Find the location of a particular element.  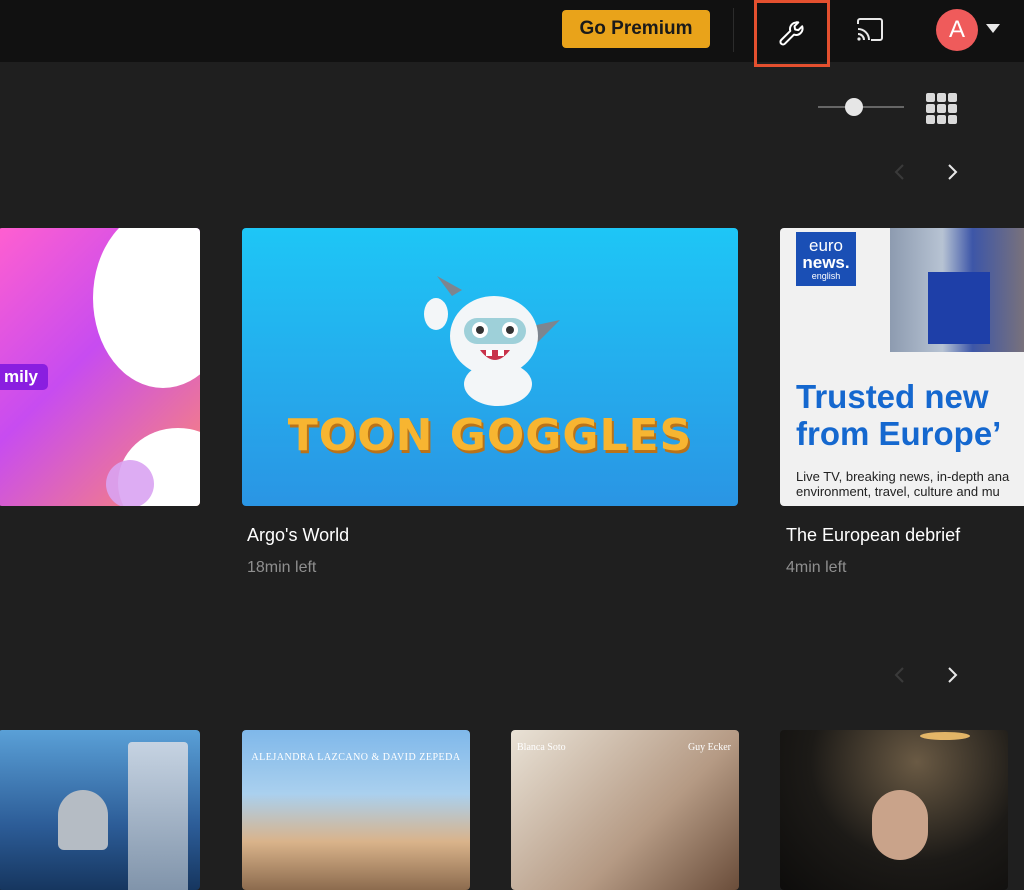

cast-icon is located at coordinates (870, 29).